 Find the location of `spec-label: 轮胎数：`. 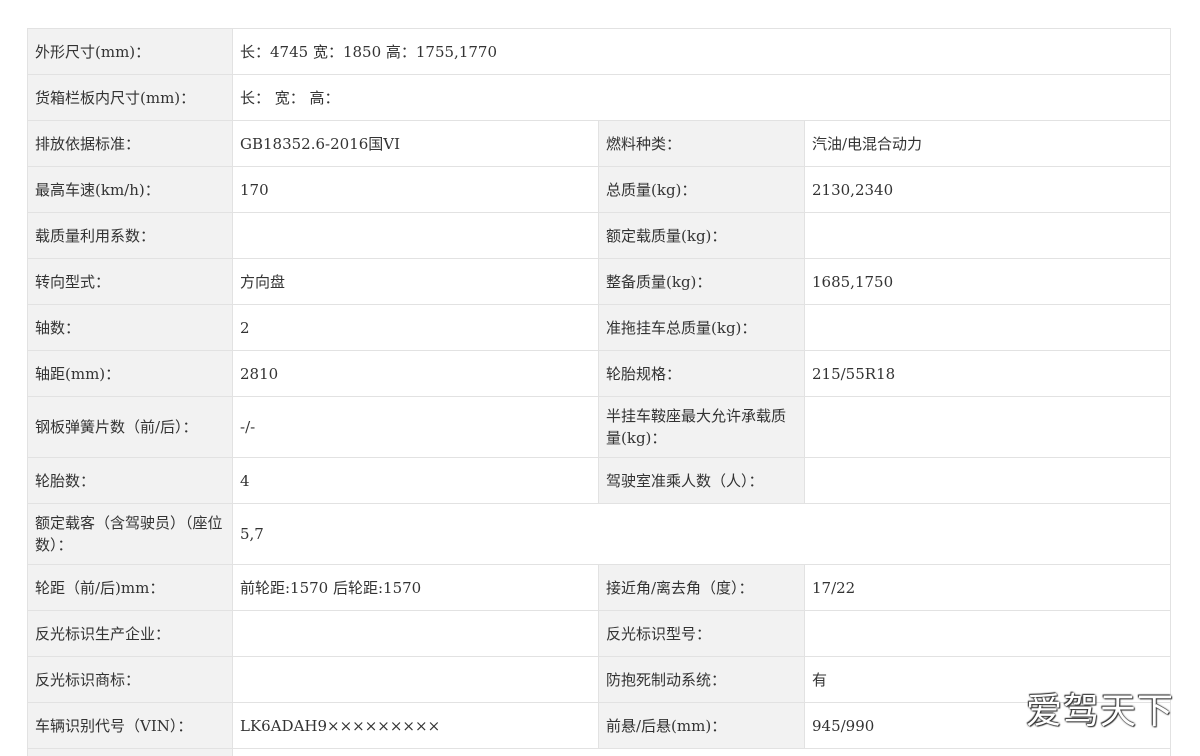

spec-label: 轮胎数： is located at coordinates (130, 480).